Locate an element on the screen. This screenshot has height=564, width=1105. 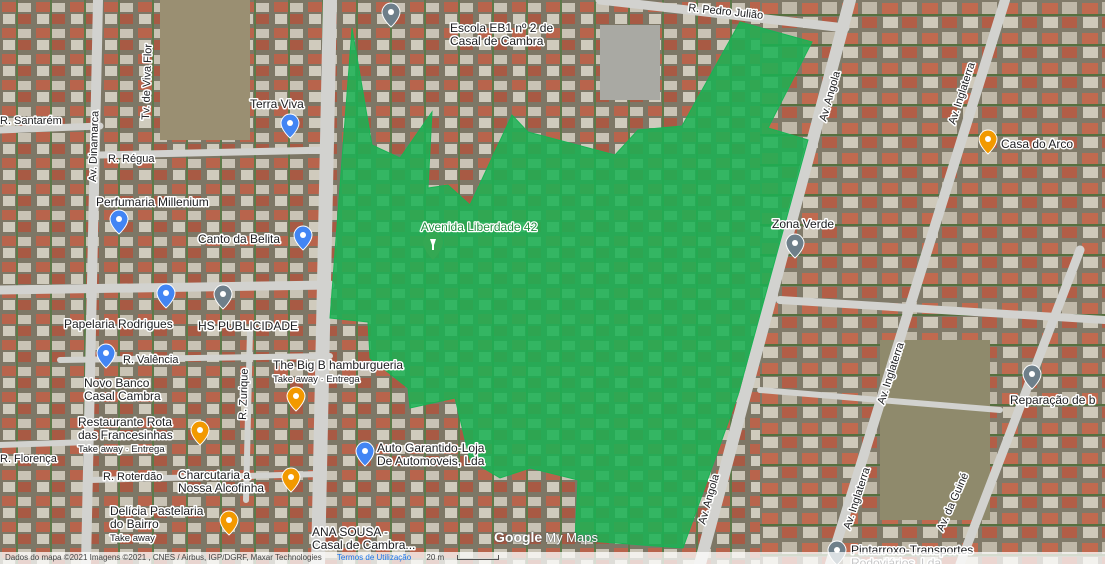
place-label: Papelaria Rodrigues is located at coordinates (118, 324).